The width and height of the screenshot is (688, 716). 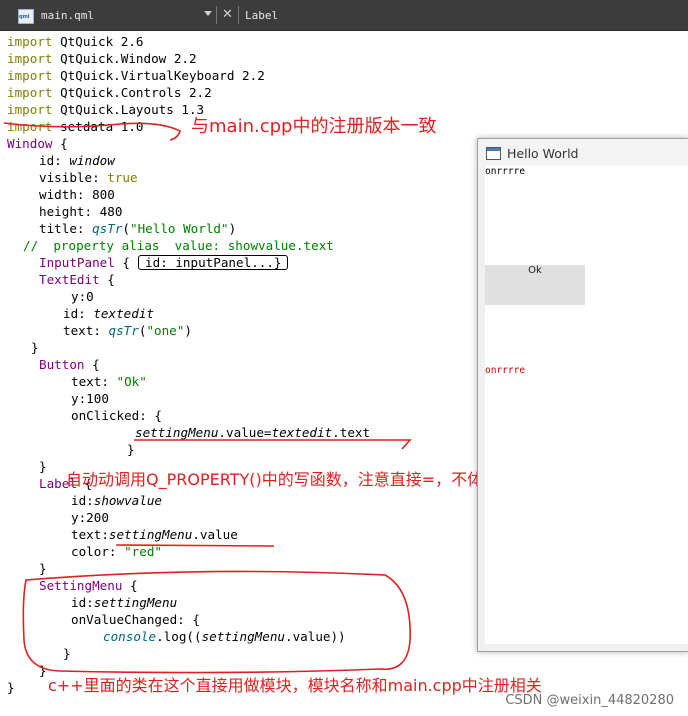 I want to click on code-line: import QtQuick.Layouts 1.3, so click(x=106, y=109).